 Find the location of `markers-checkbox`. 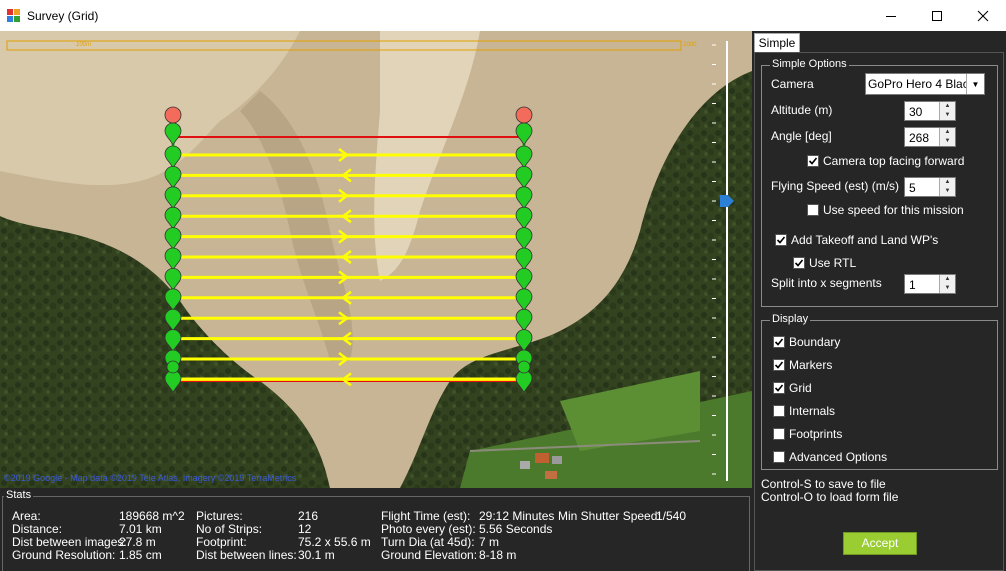

markers-checkbox is located at coordinates (779, 365).